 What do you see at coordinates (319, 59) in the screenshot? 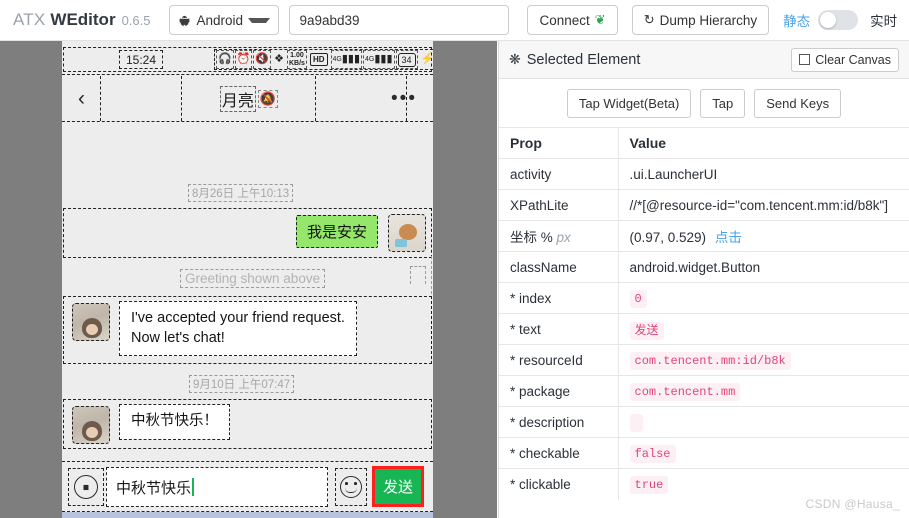
I see `hd-icon: HD` at bounding box center [319, 59].